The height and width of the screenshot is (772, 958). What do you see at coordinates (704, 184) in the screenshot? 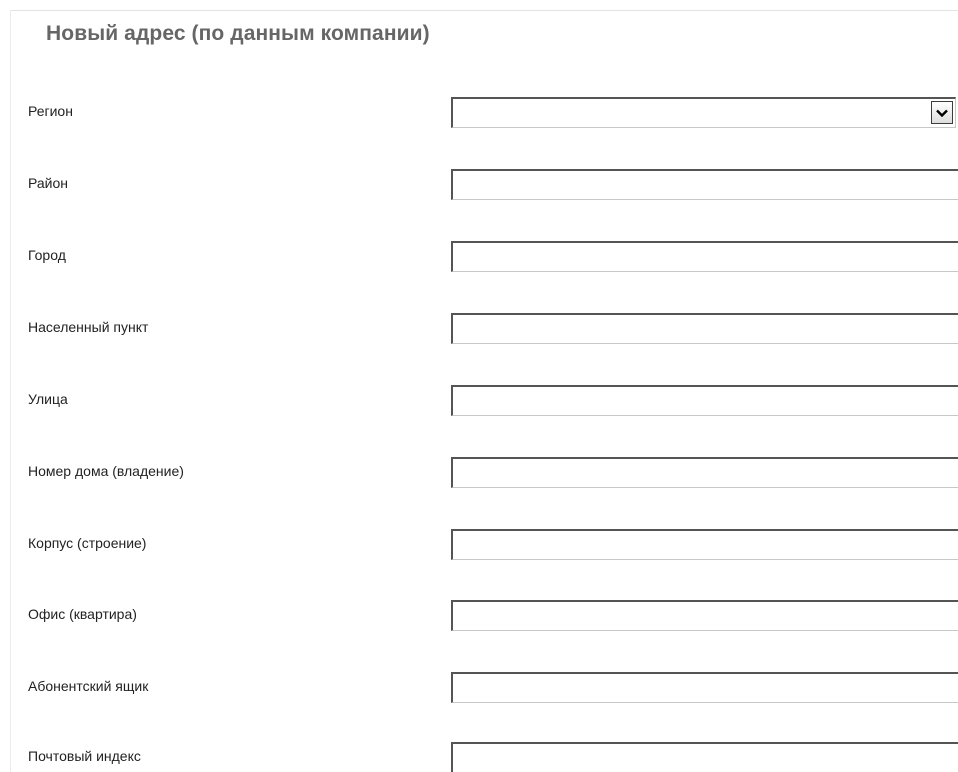
I see `district-field` at bounding box center [704, 184].